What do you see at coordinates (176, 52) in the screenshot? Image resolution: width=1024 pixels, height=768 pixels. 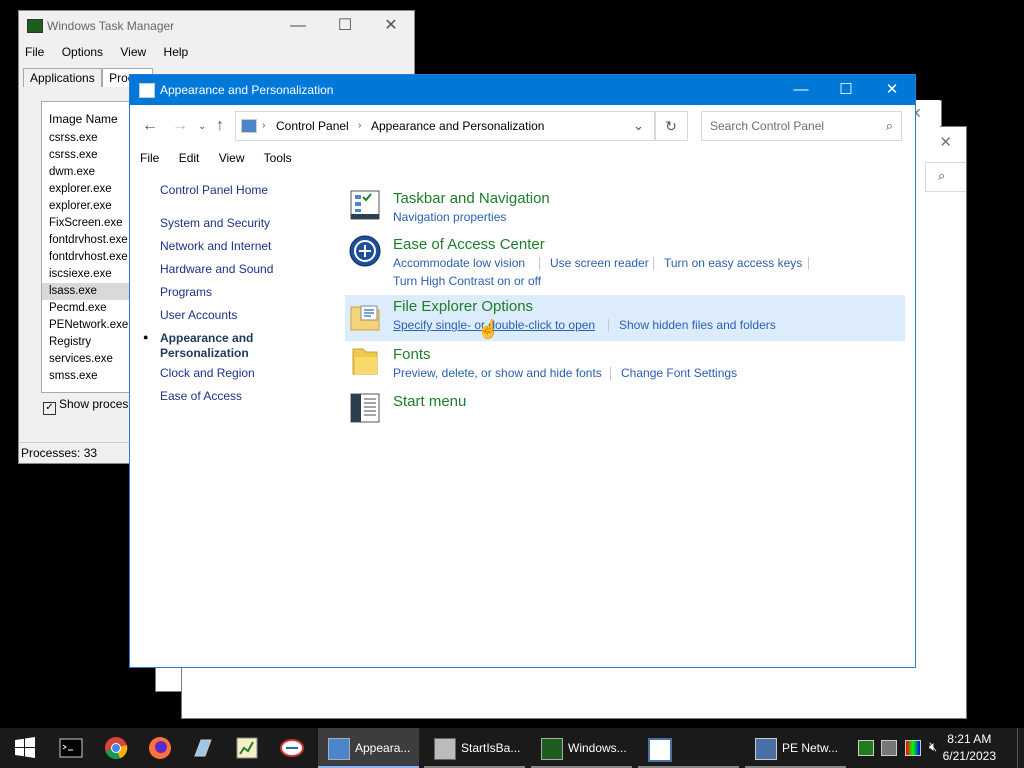 I see `menu-help: Help` at bounding box center [176, 52].